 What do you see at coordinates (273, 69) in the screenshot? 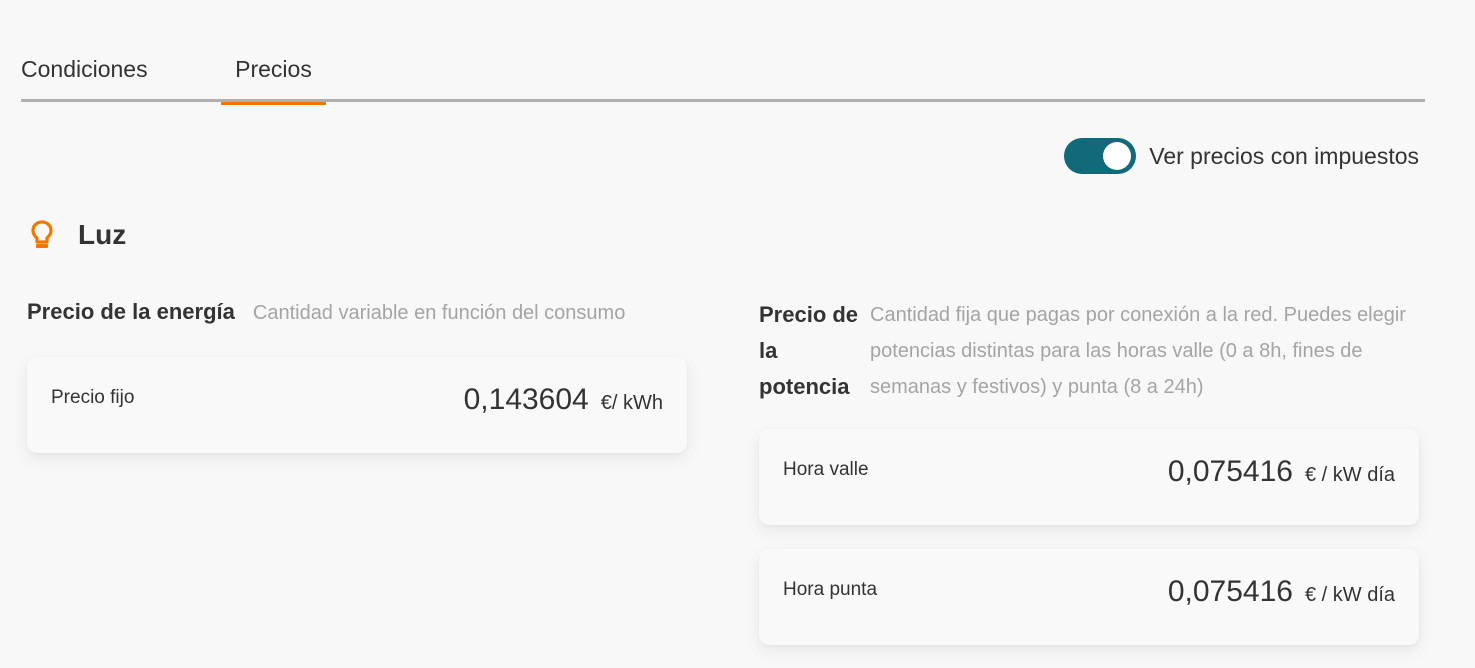
I see `tab-label: Precios` at bounding box center [273, 69].